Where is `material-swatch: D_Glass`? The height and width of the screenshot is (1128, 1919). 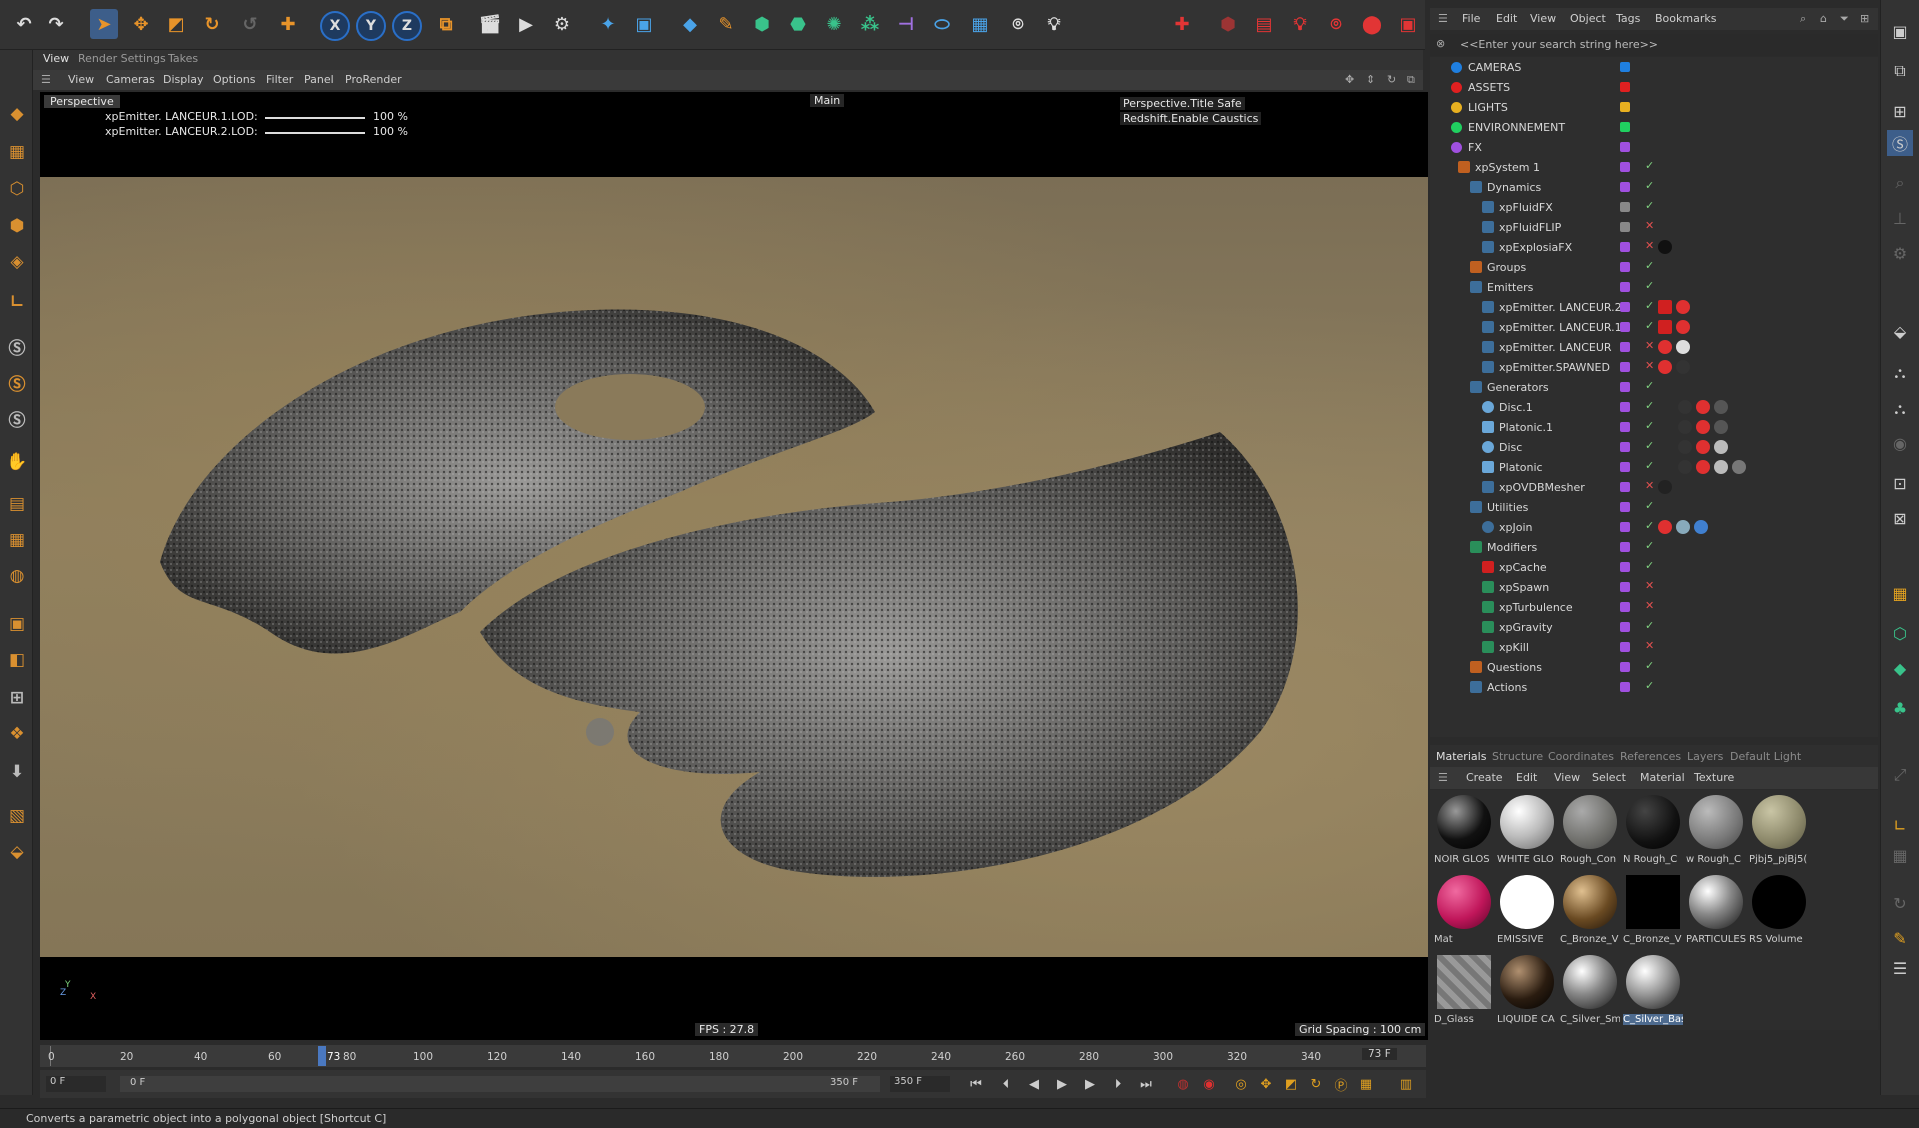
material-swatch: D_Glass is located at coordinates (1462, 990).